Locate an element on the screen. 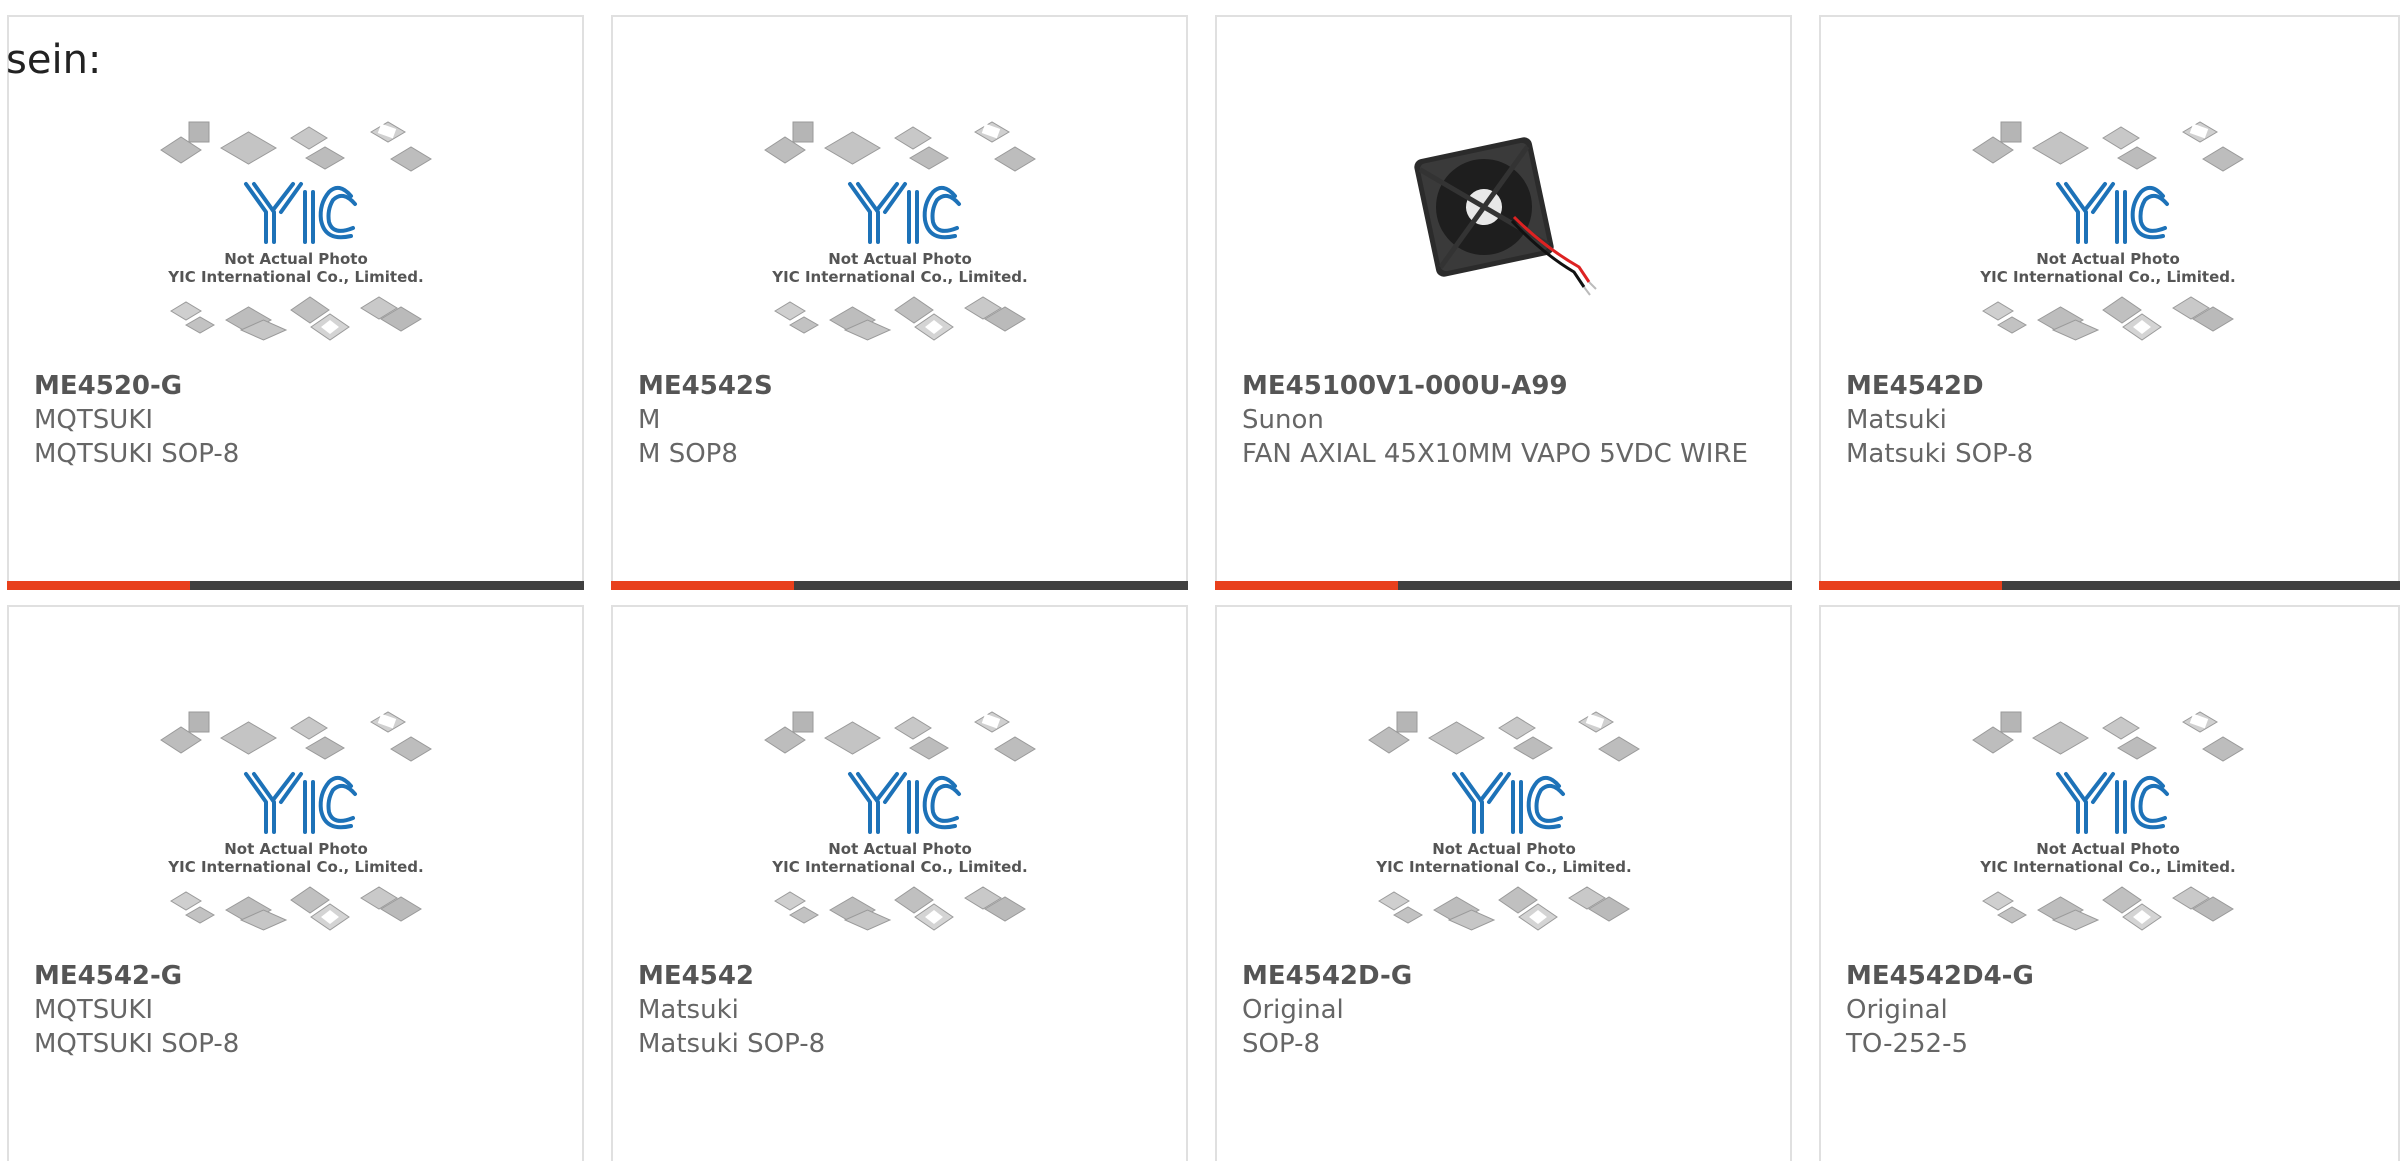 The image size is (2400, 1161). part-number-link: ME4520-G is located at coordinates (298, 386).